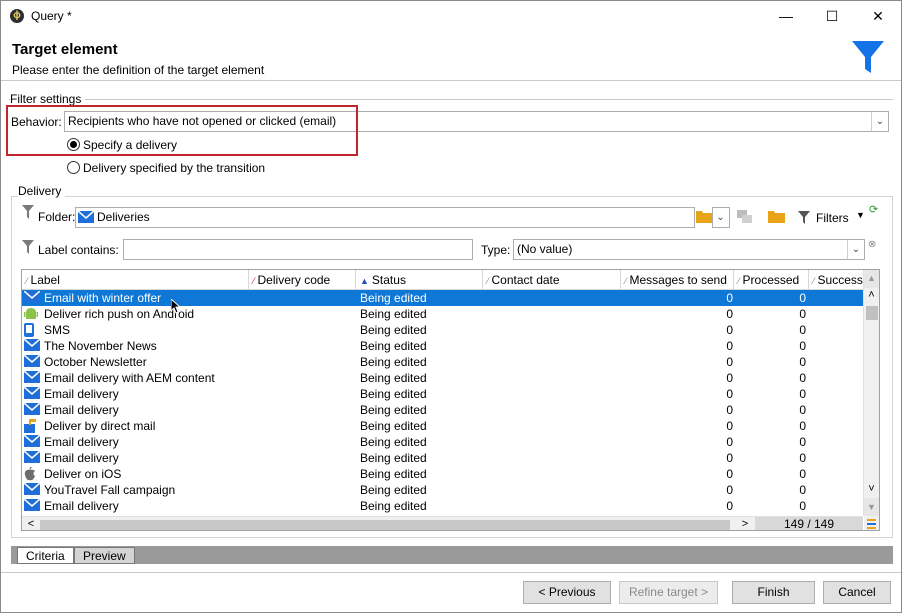  Describe the element at coordinates (298, 249) in the screenshot. I see `label-contains-input` at that location.